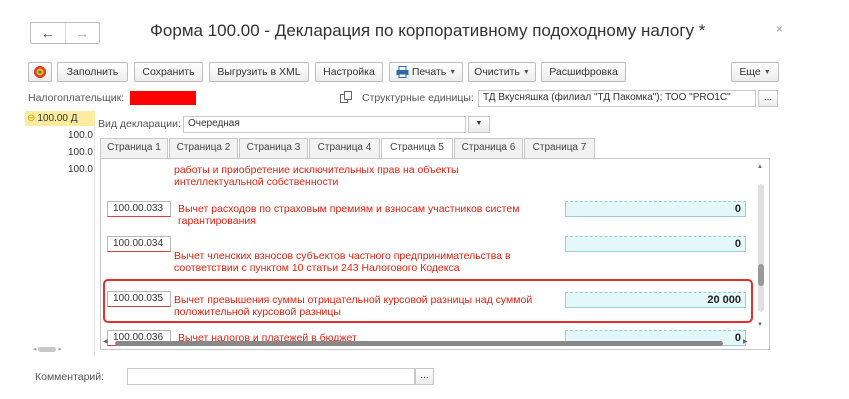  I want to click on collapse-icon: ⊖, so click(31, 118).